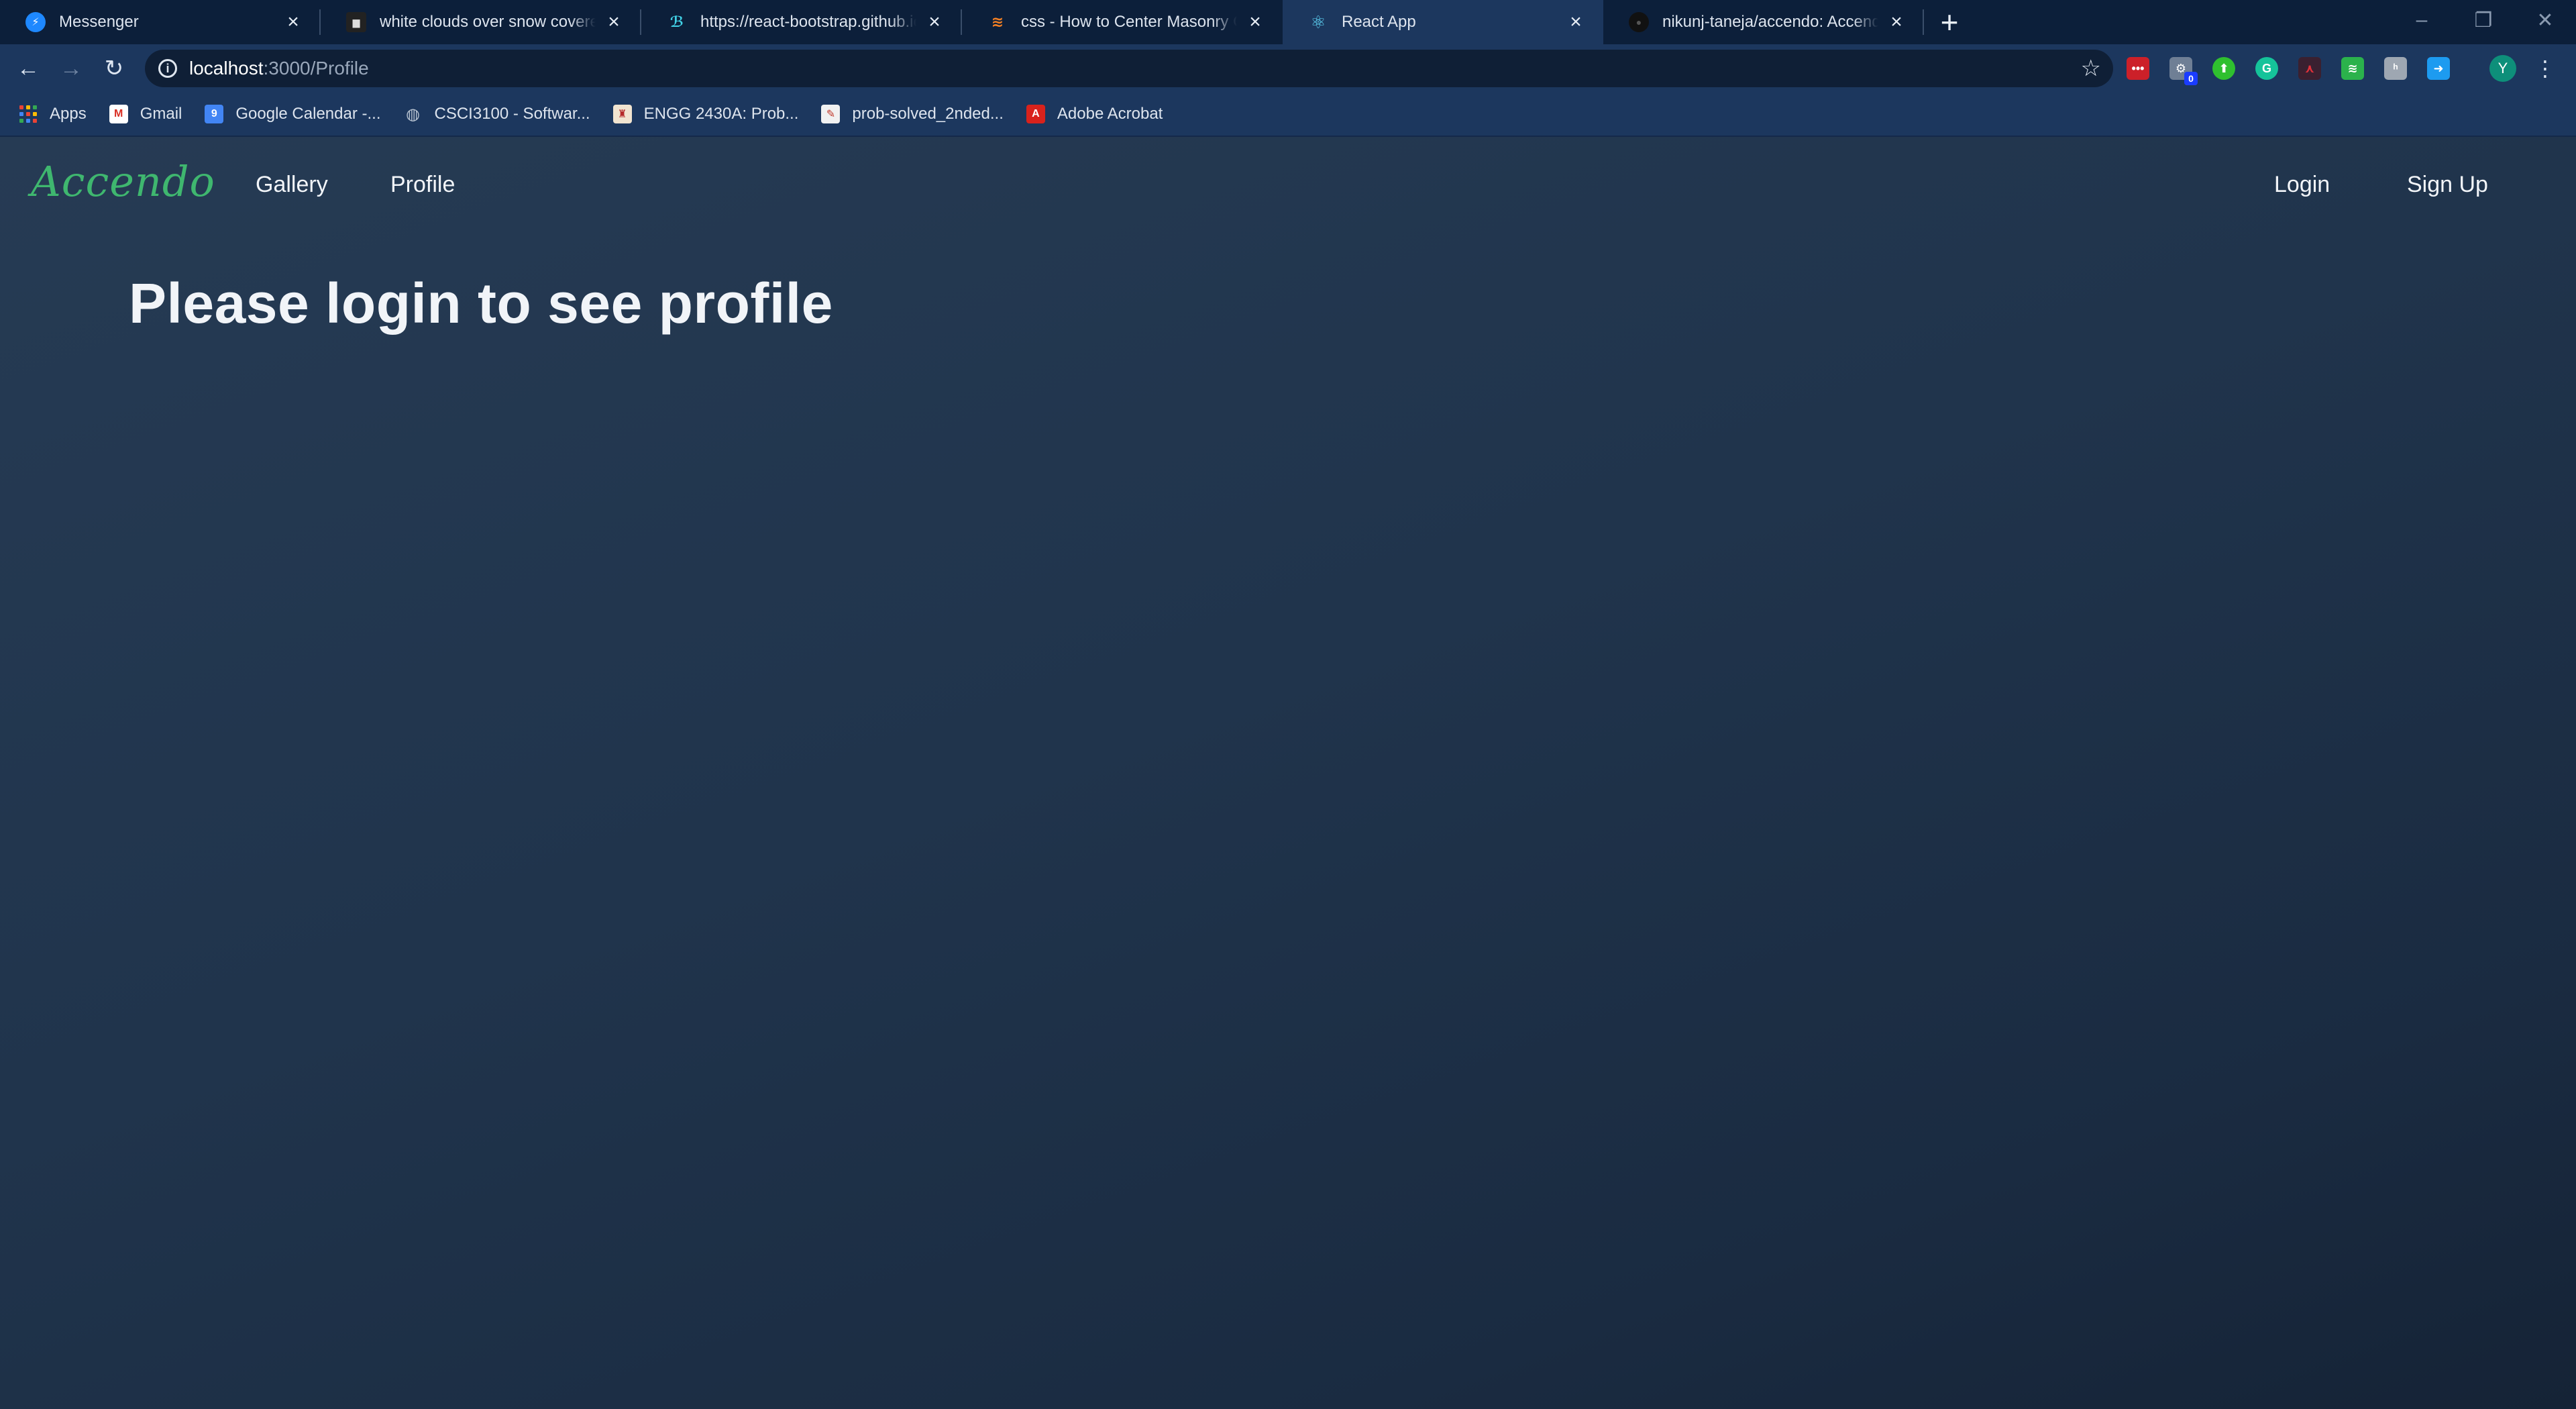 The width and height of the screenshot is (2576, 1409). What do you see at coordinates (622, 114) in the screenshot?
I see `cuhk-crest-icon: ♜` at bounding box center [622, 114].